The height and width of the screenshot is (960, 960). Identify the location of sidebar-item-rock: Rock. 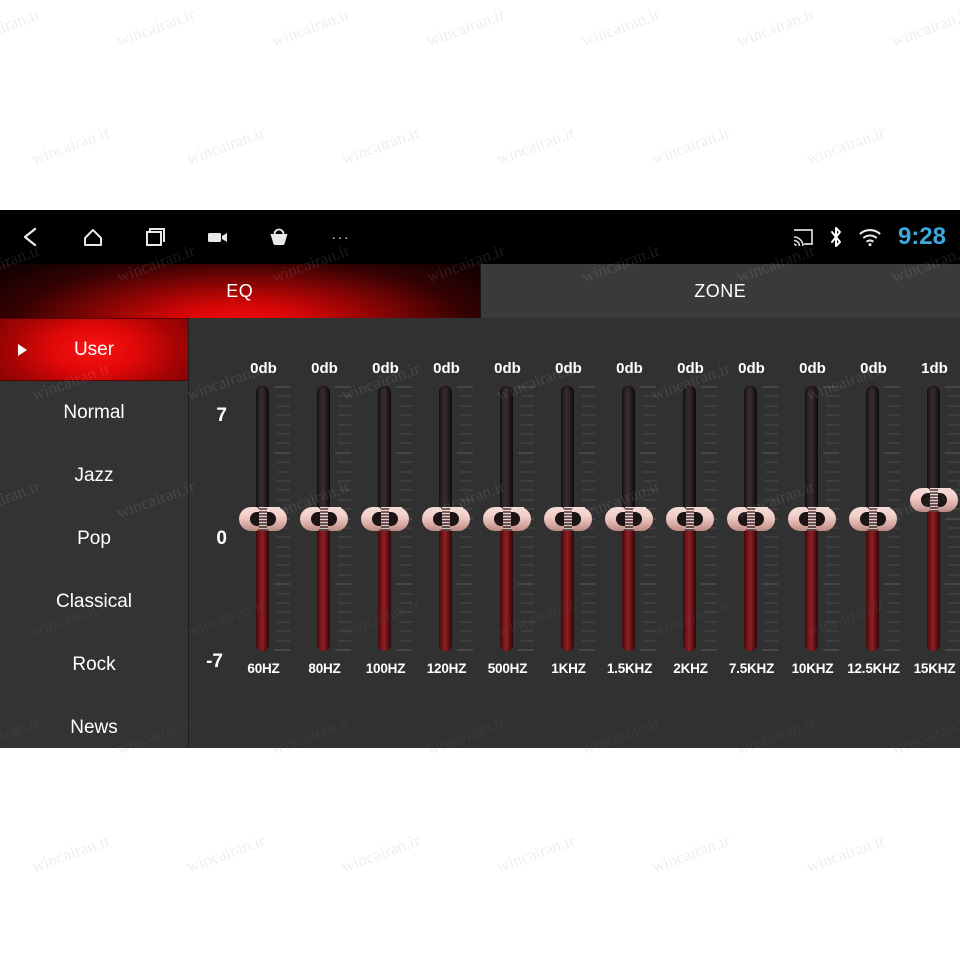
(94, 664).